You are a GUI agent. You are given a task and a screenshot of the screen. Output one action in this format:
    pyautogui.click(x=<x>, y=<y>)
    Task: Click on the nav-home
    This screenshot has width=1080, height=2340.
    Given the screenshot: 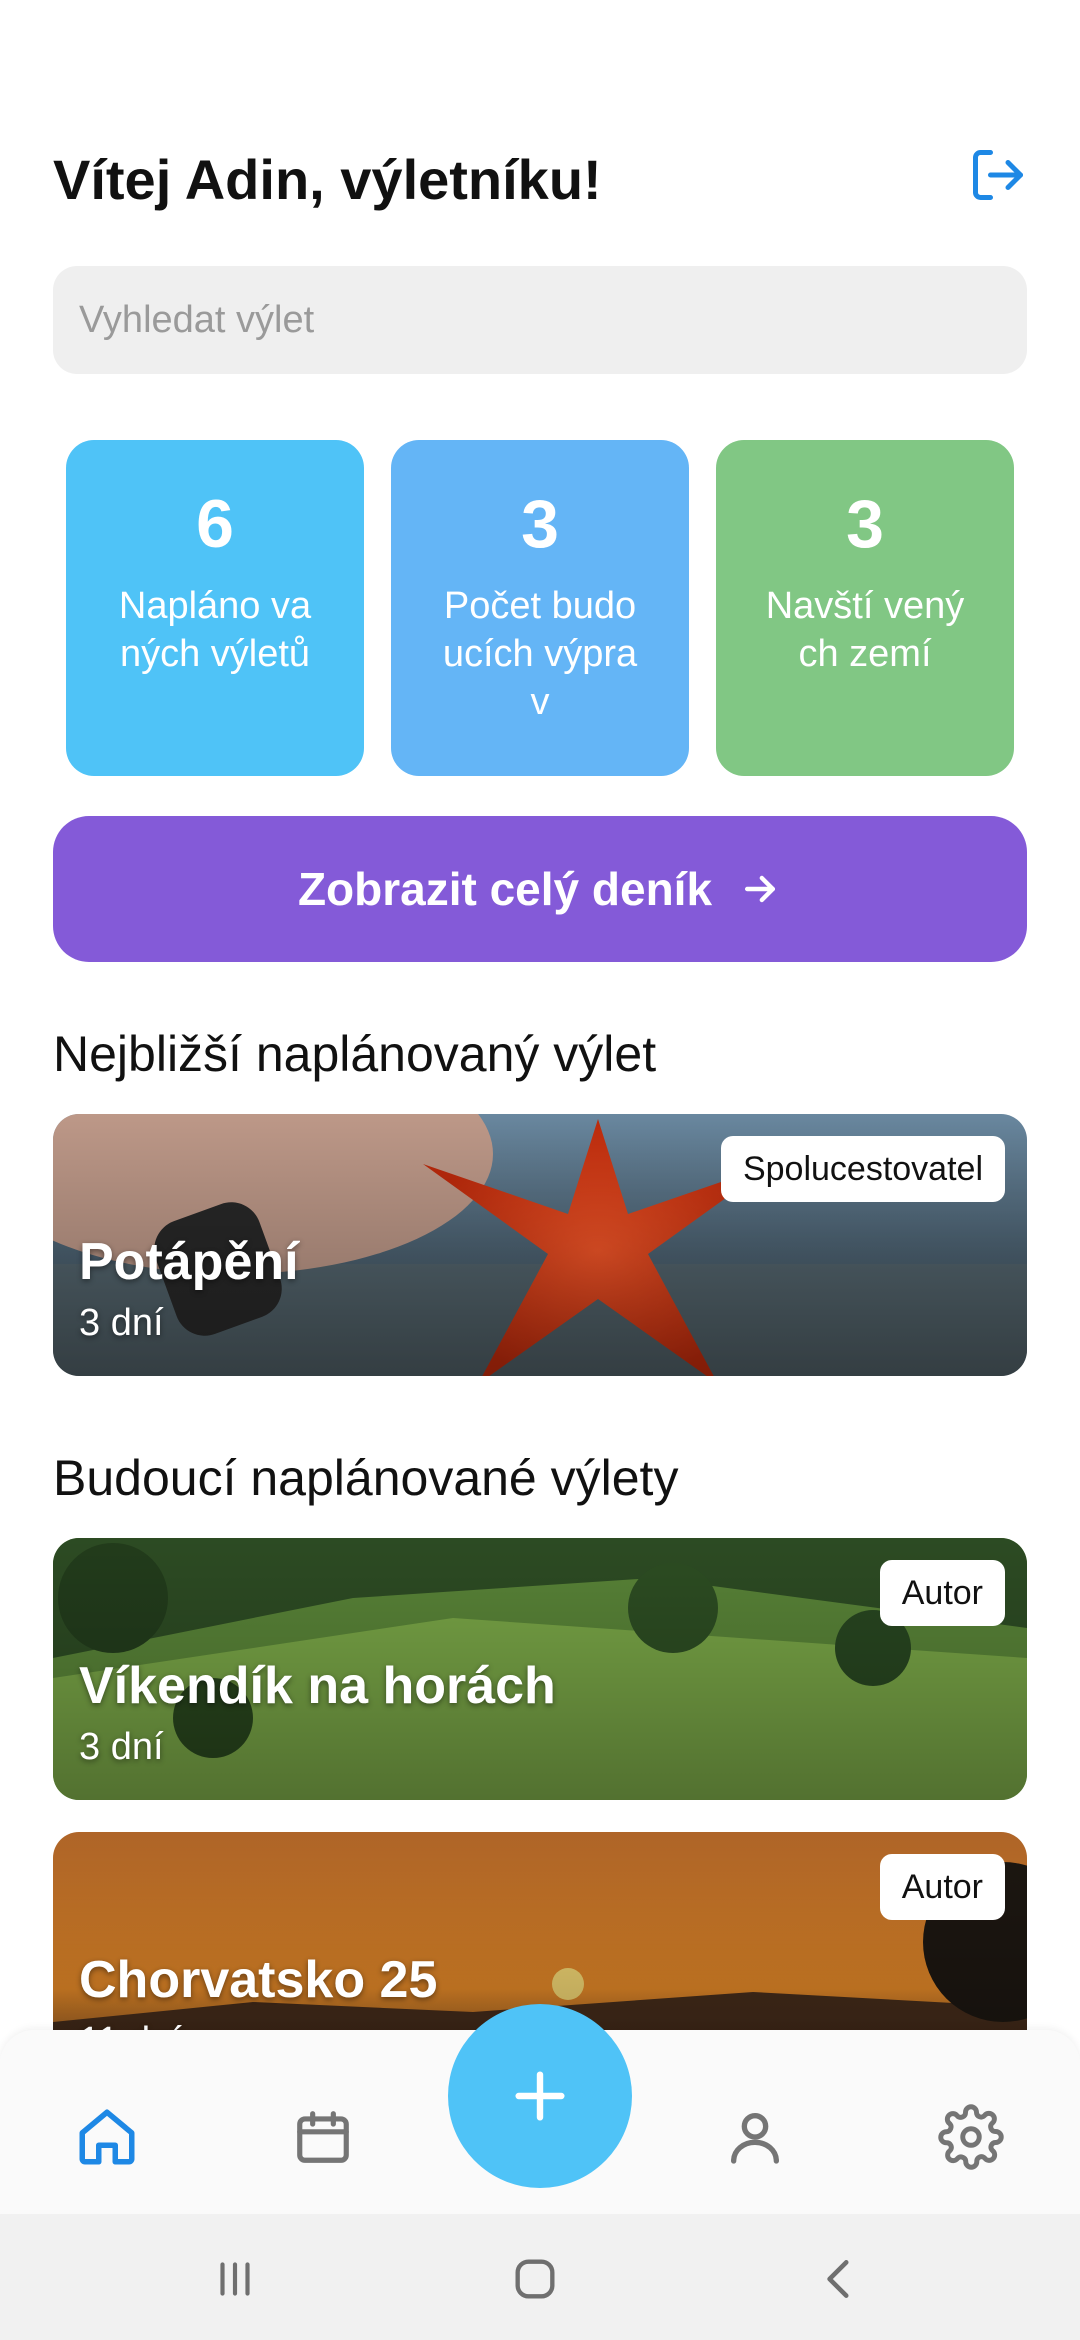 What is the action you would take?
    pyautogui.click(x=107, y=2137)
    